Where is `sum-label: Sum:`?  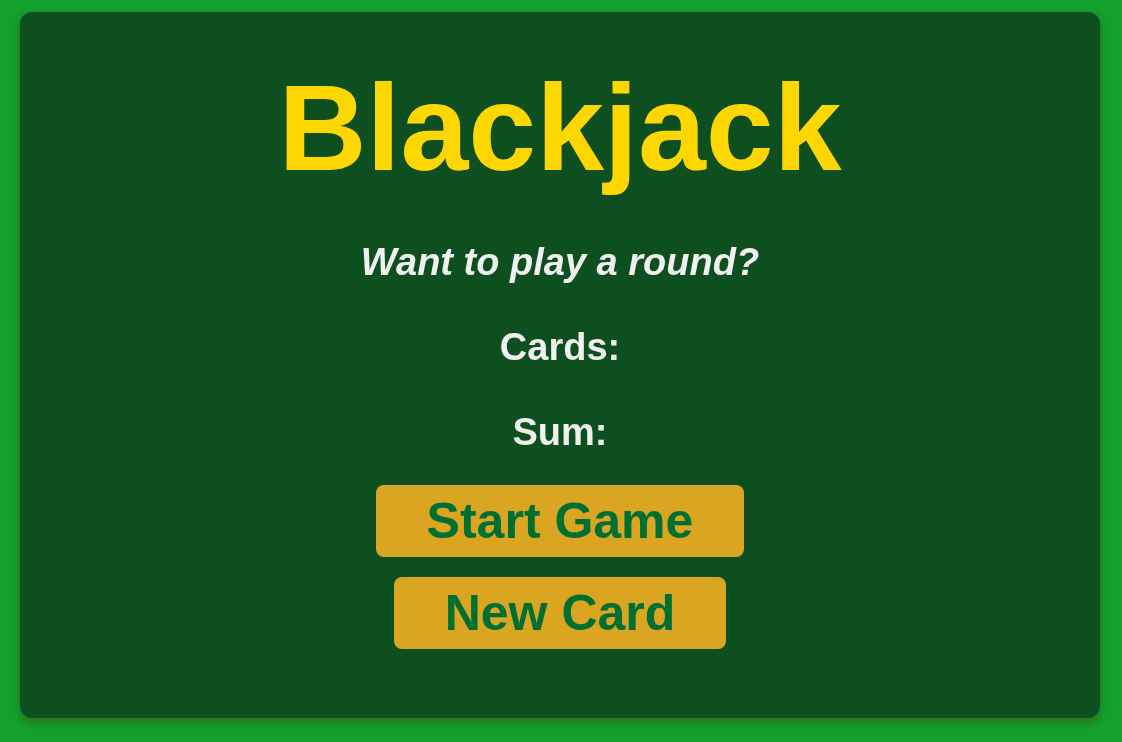
sum-label: Sum: is located at coordinates (560, 432).